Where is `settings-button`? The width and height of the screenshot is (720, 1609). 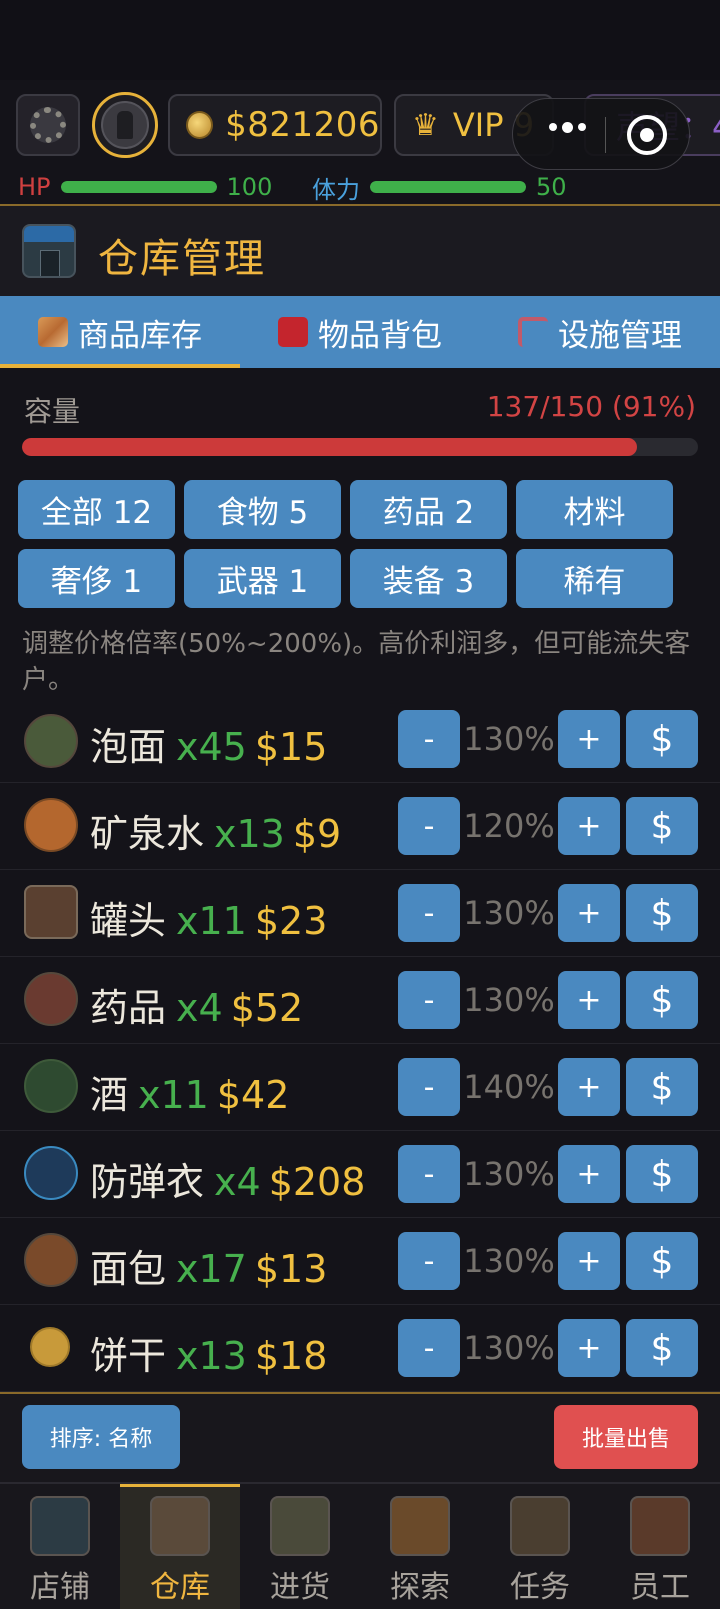
settings-button is located at coordinates (48, 125).